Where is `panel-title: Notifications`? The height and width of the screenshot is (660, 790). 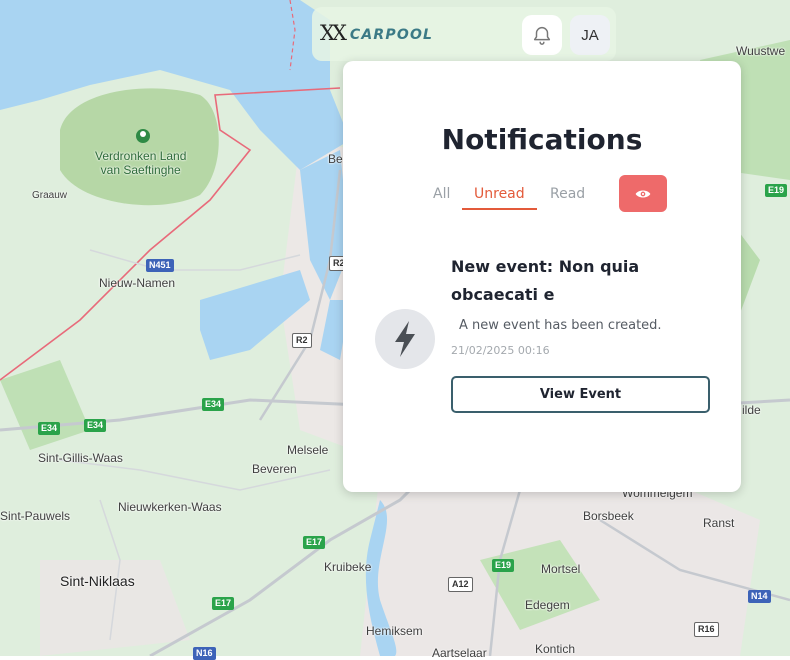
panel-title: Notifications is located at coordinates (542, 139).